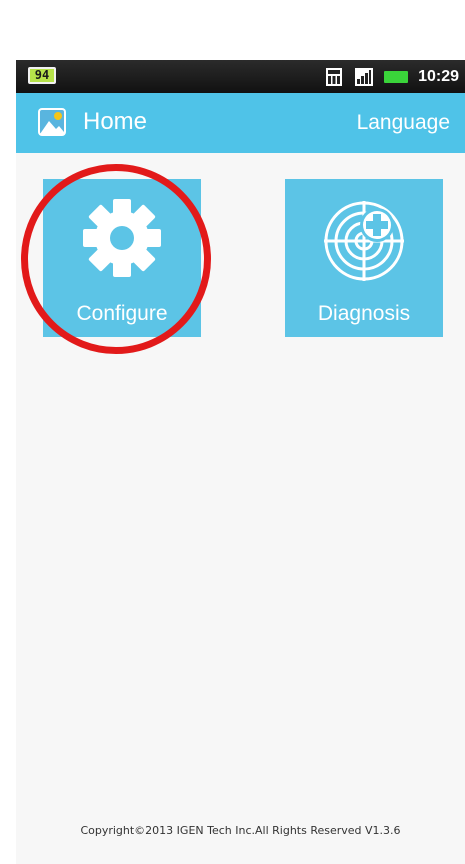  I want to click on sim-icon, so click(334, 76).